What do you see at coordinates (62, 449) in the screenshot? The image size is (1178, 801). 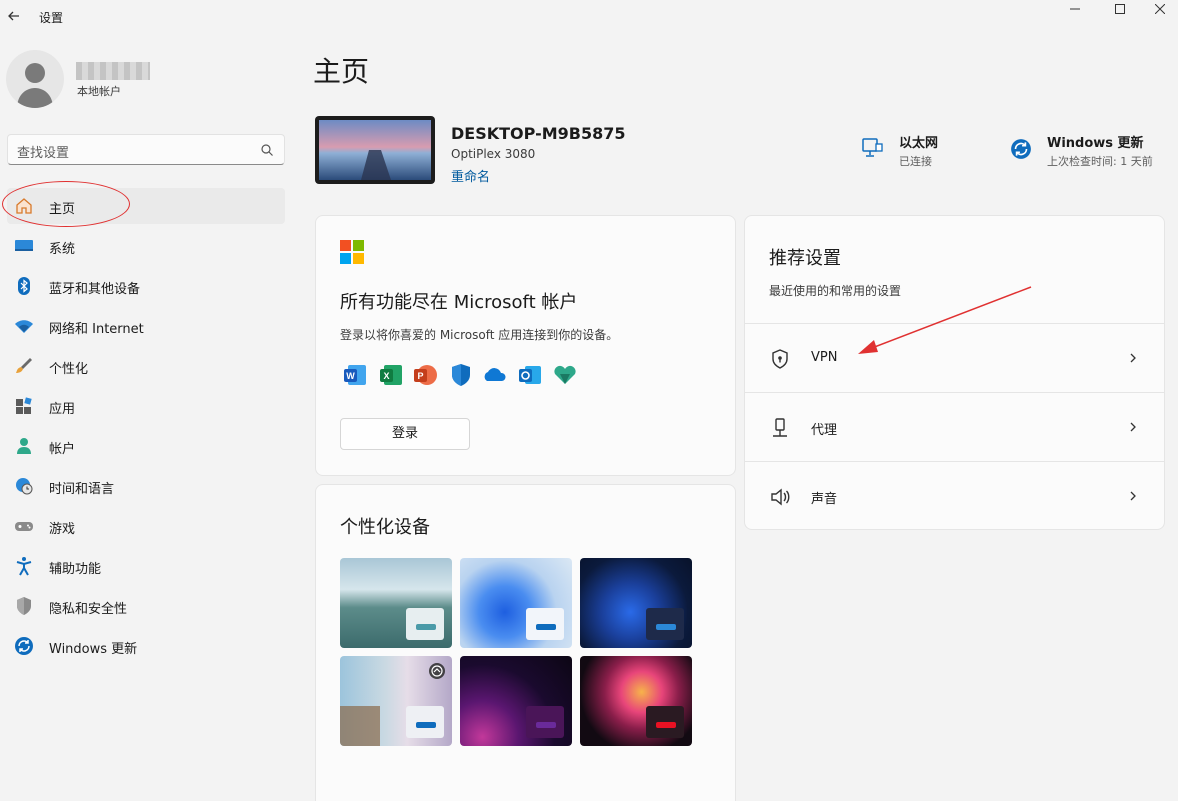 I see `sidebar-item-label: 帐户` at bounding box center [62, 449].